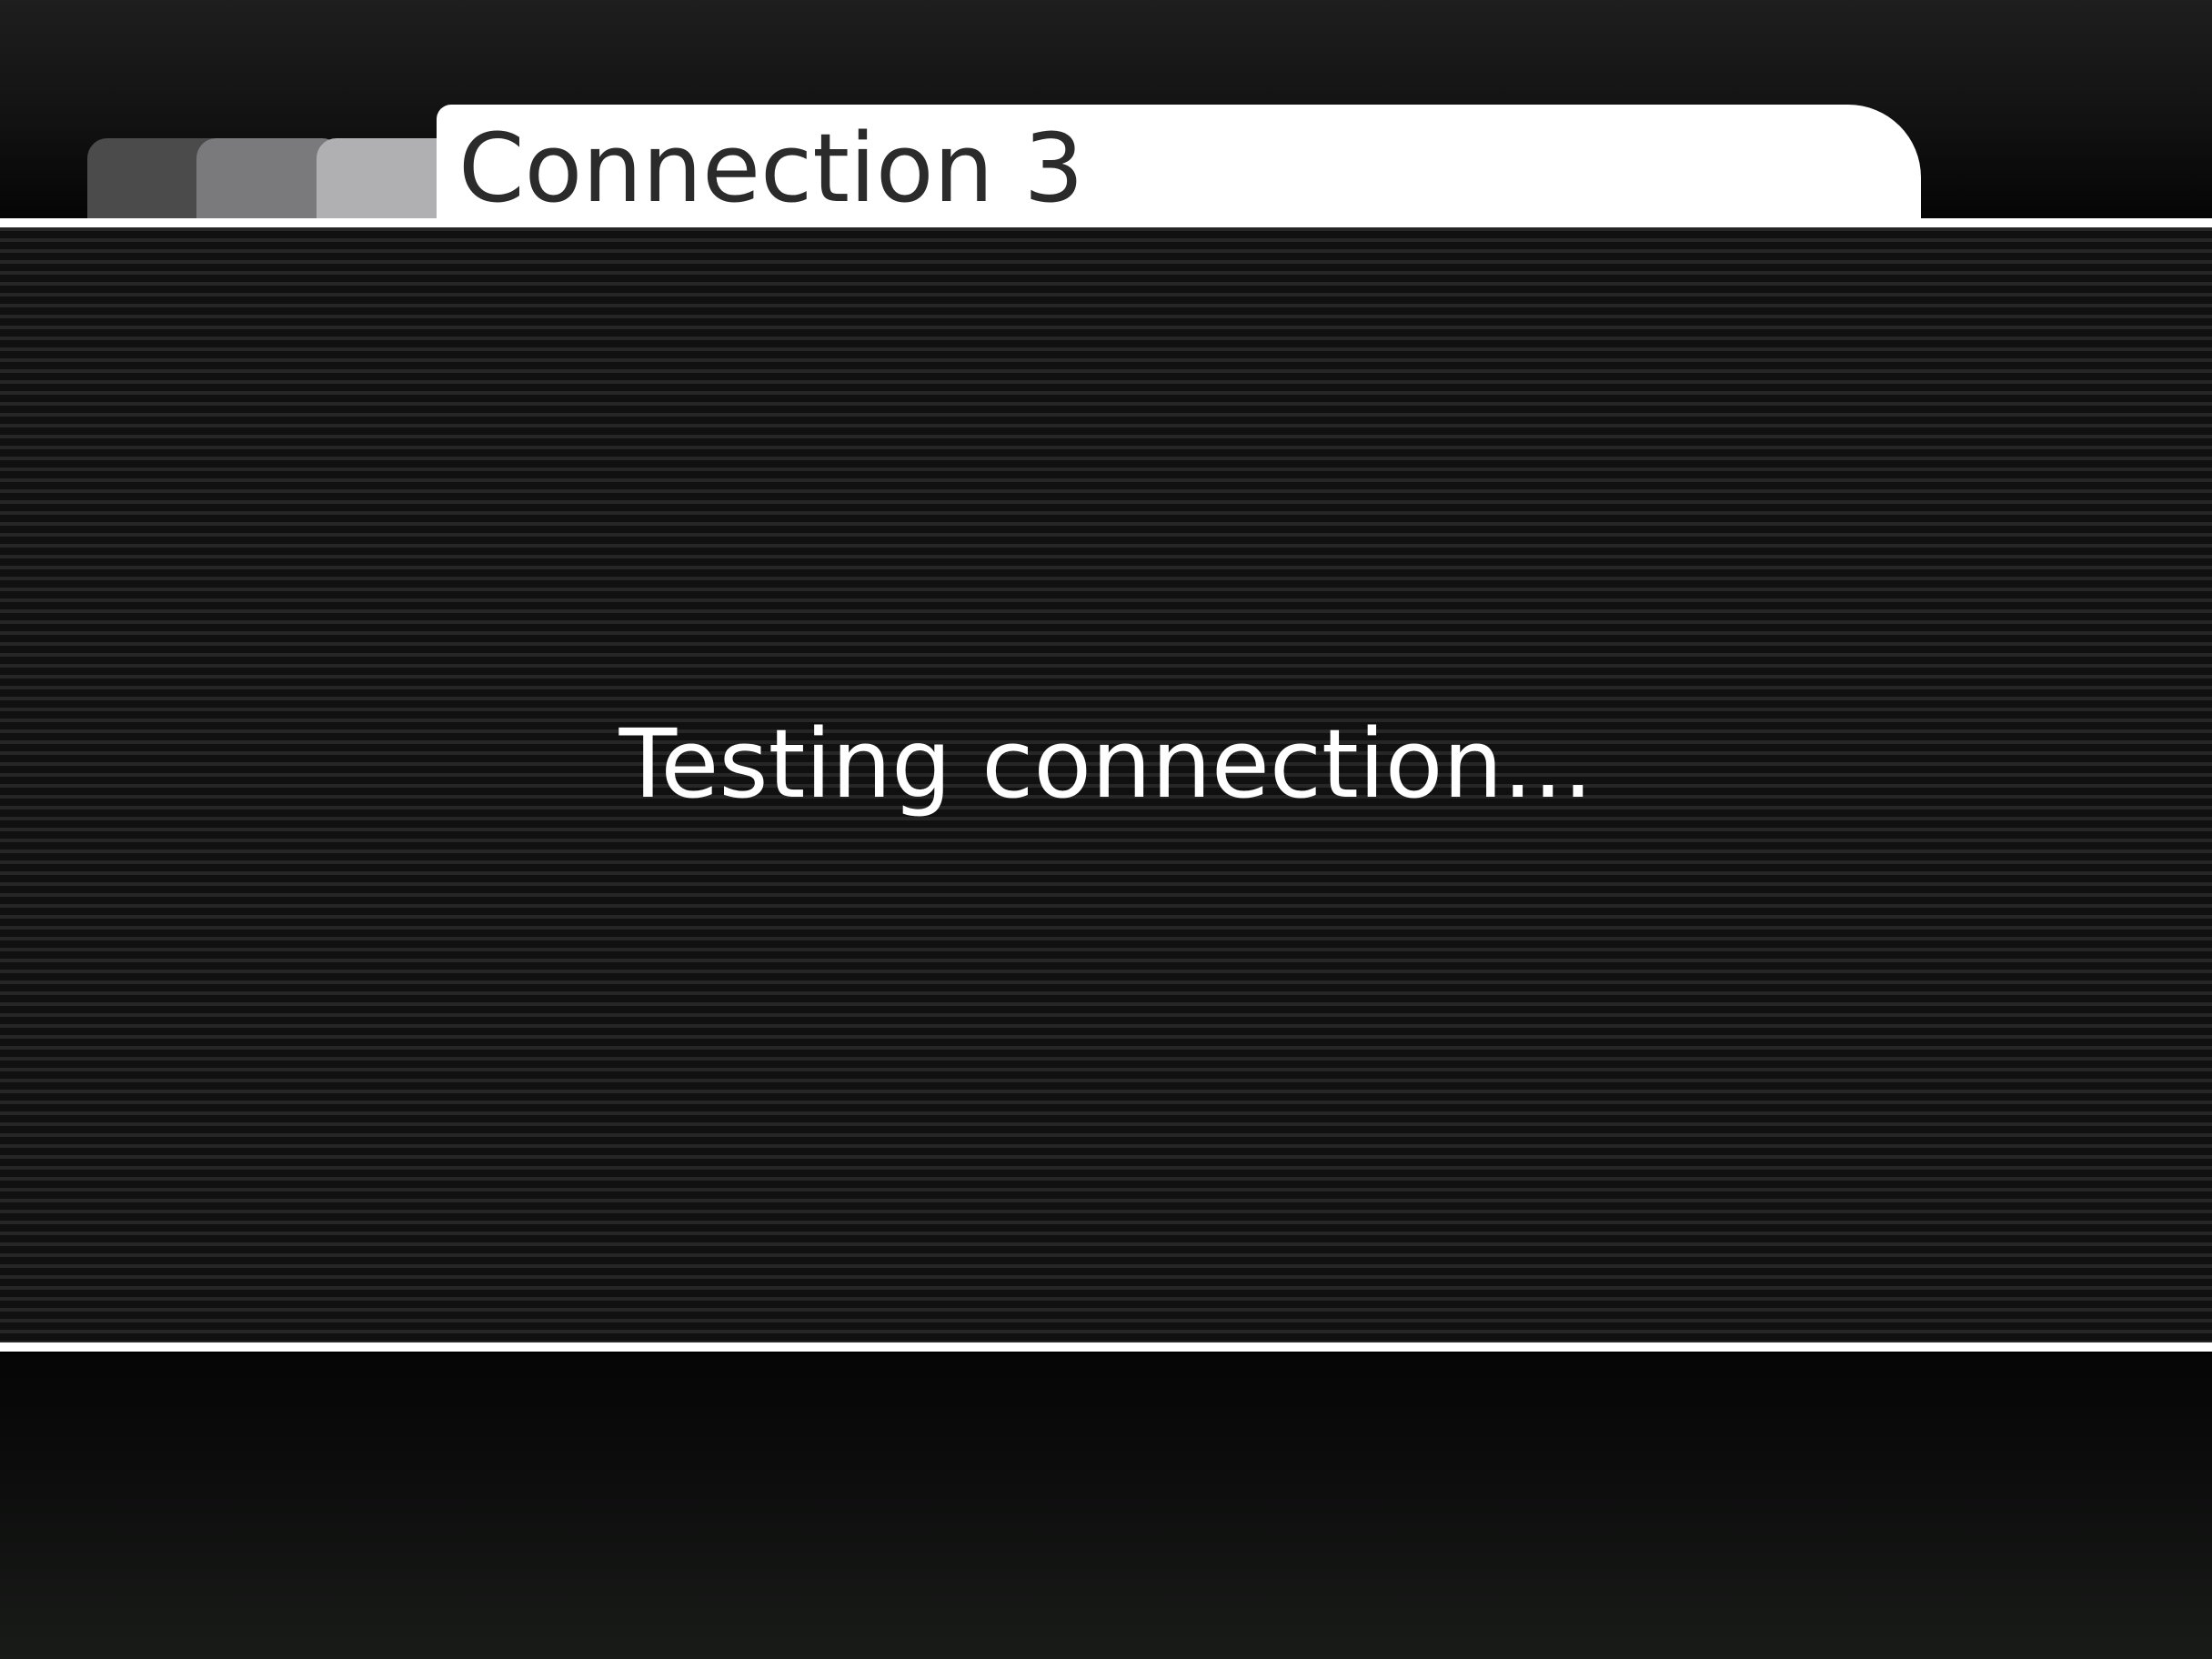 This screenshot has width=2212, height=1659. I want to click on top-divider, so click(1106, 223).